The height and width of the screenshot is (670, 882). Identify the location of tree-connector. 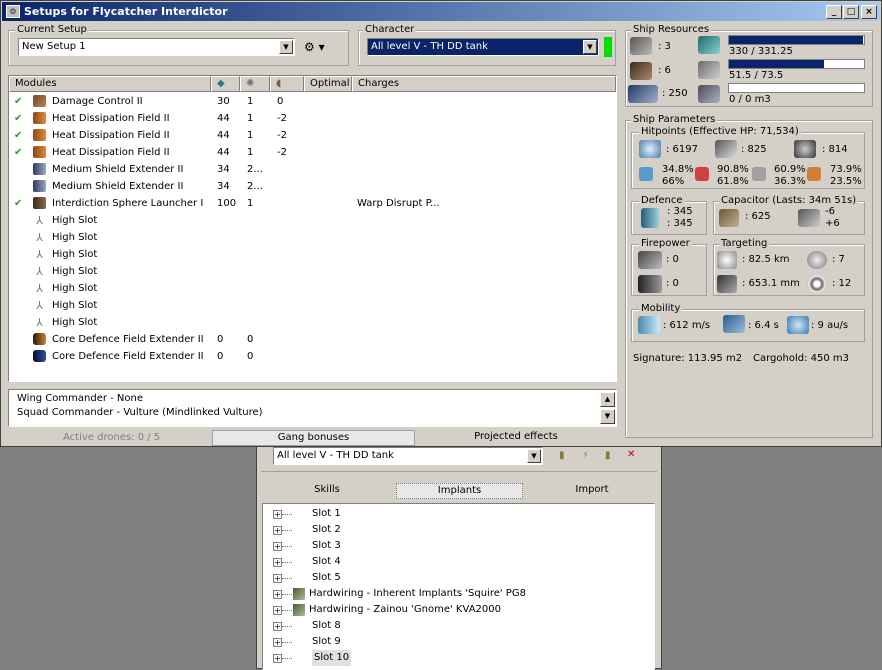
(287, 610).